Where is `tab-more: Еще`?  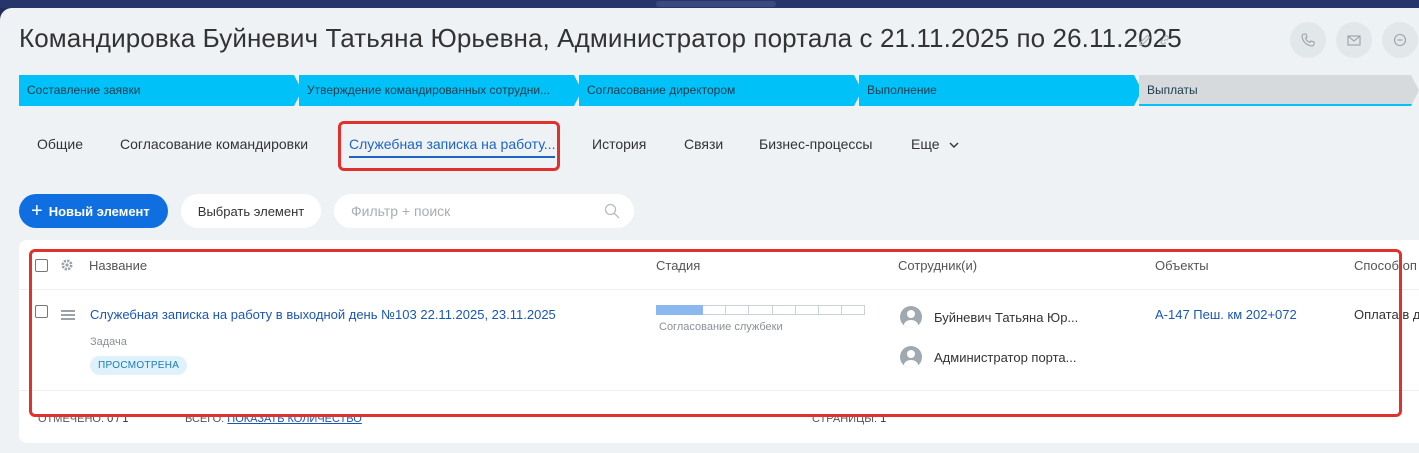
tab-more: Еще is located at coordinates (935, 144).